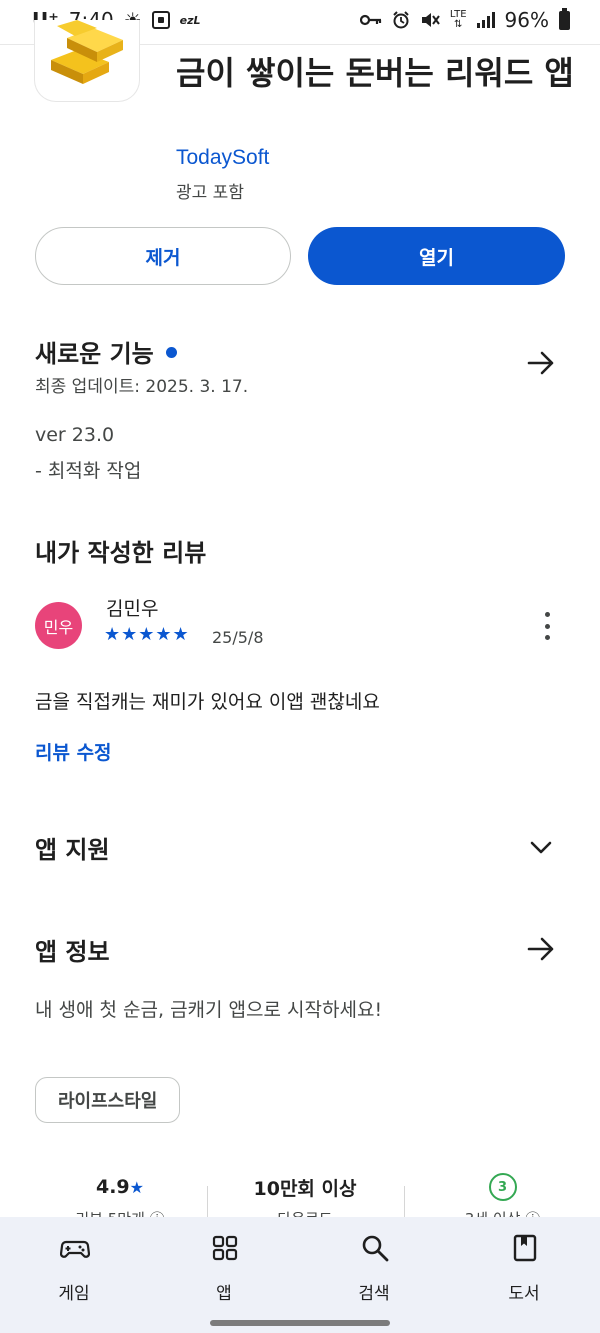 The height and width of the screenshot is (1333, 600). What do you see at coordinates (74, 1294) in the screenshot?
I see `nav-games-label: 게임` at bounding box center [74, 1294].